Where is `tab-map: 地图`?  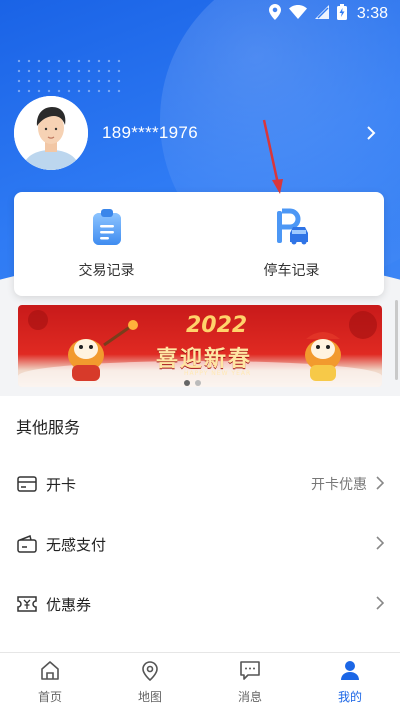
tab-map: 地图 is located at coordinates (150, 681).